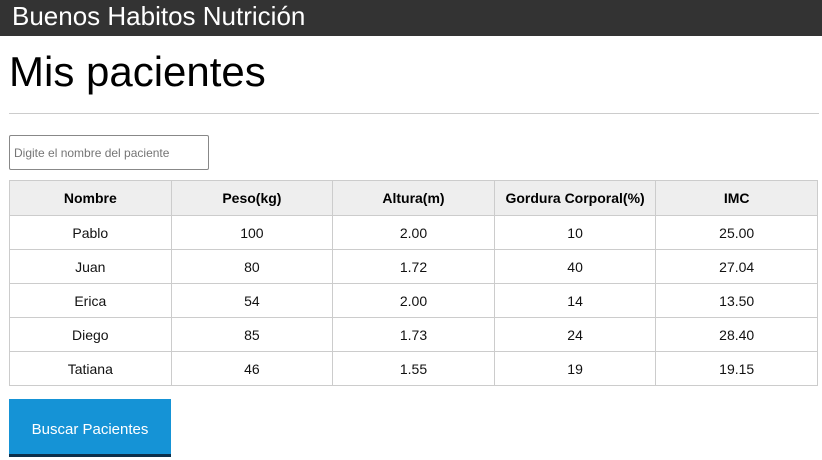 The image size is (822, 460). I want to click on cell-gordura: 40, so click(575, 266).